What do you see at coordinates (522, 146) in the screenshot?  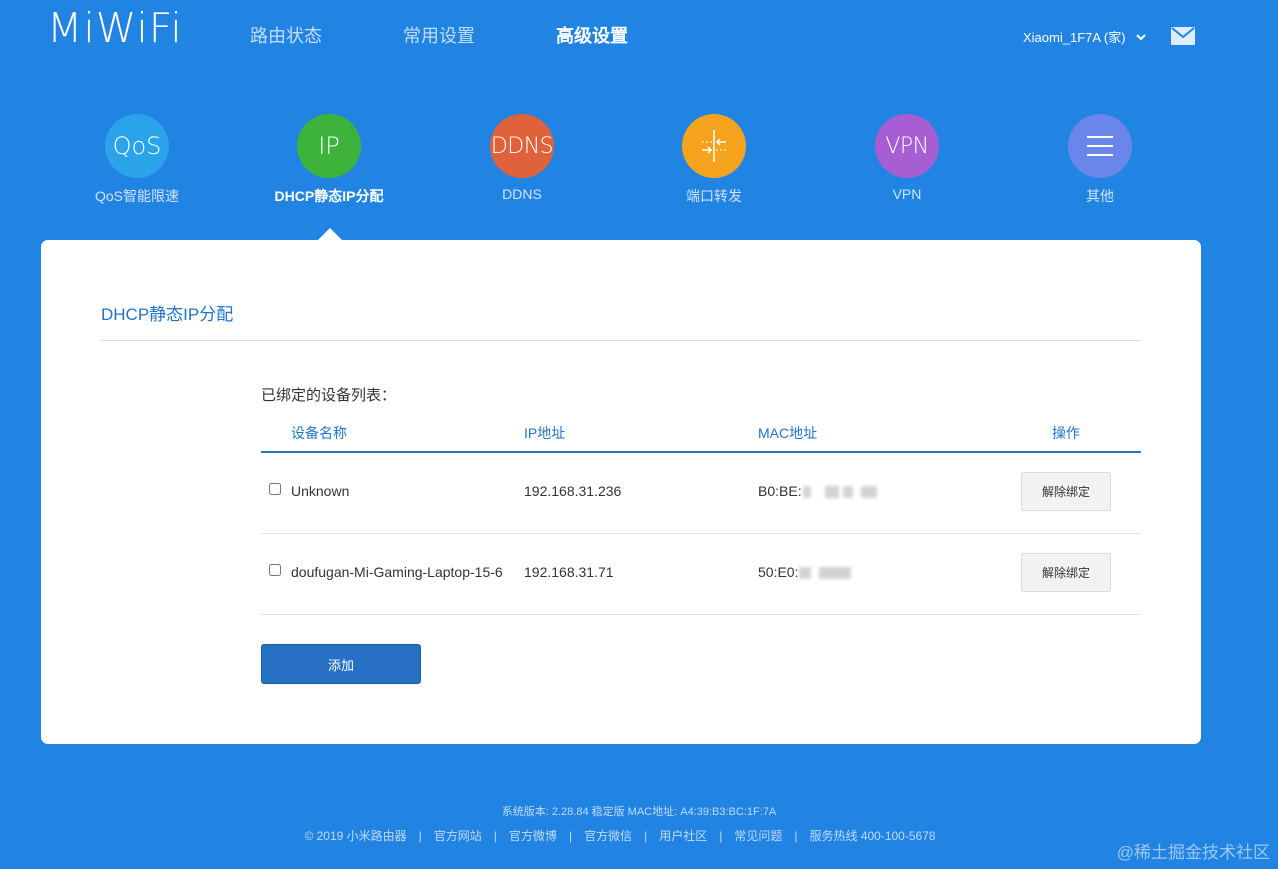 I see `ddns-icon: DDNS` at bounding box center [522, 146].